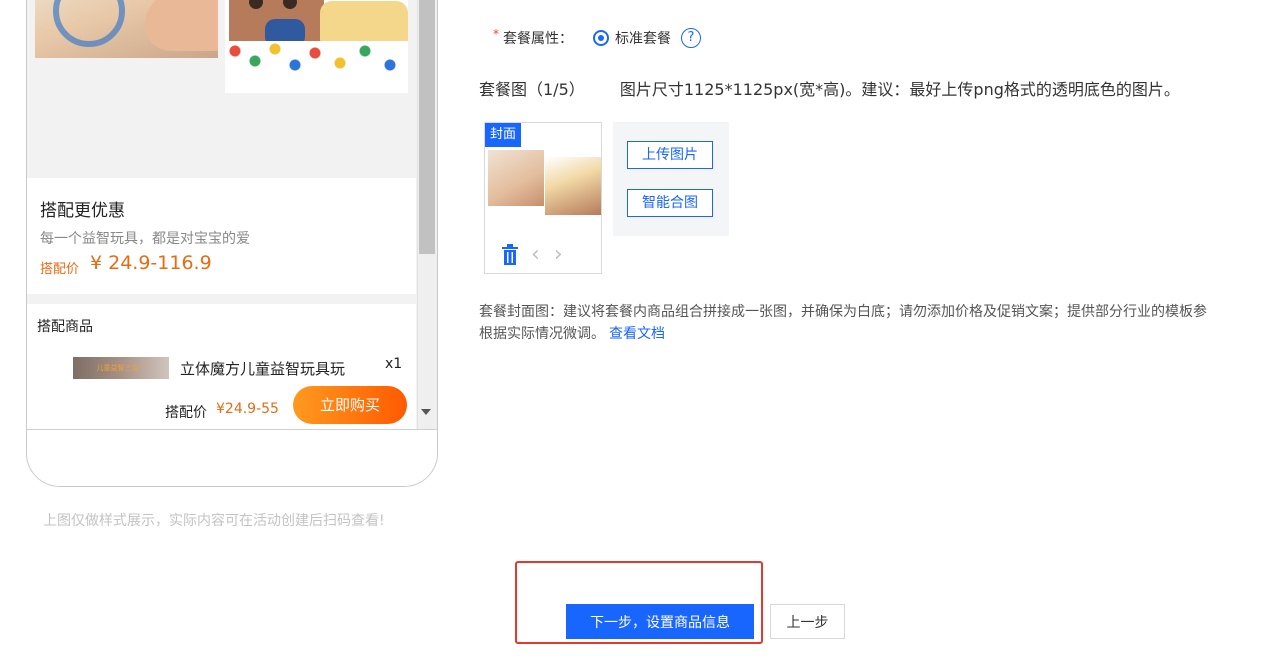  I want to click on package-attribute-row: * 套餐属性： 标准套餐 ?, so click(597, 38).